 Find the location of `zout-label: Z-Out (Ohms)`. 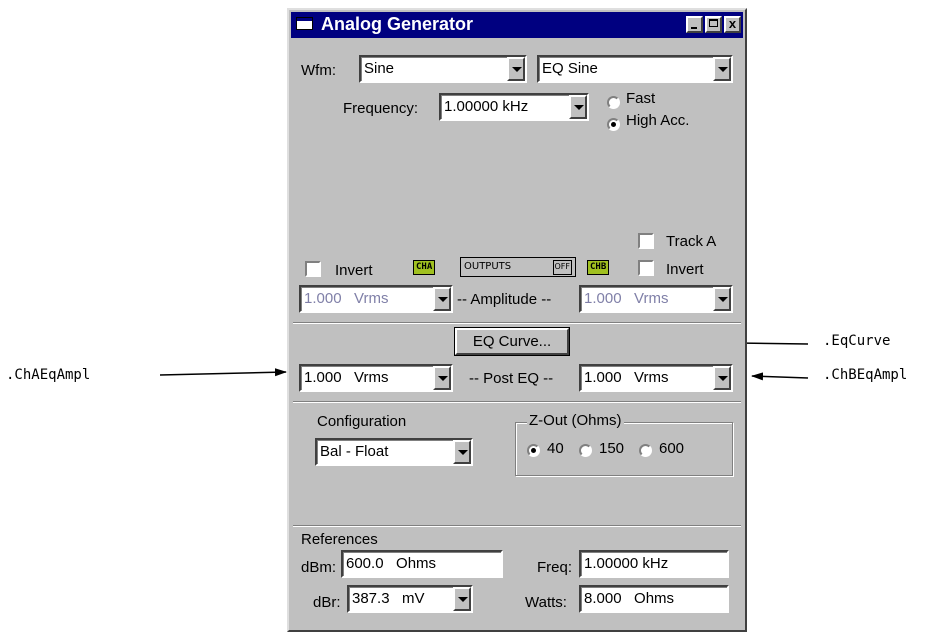

zout-label: Z-Out (Ohms) is located at coordinates (575, 420).